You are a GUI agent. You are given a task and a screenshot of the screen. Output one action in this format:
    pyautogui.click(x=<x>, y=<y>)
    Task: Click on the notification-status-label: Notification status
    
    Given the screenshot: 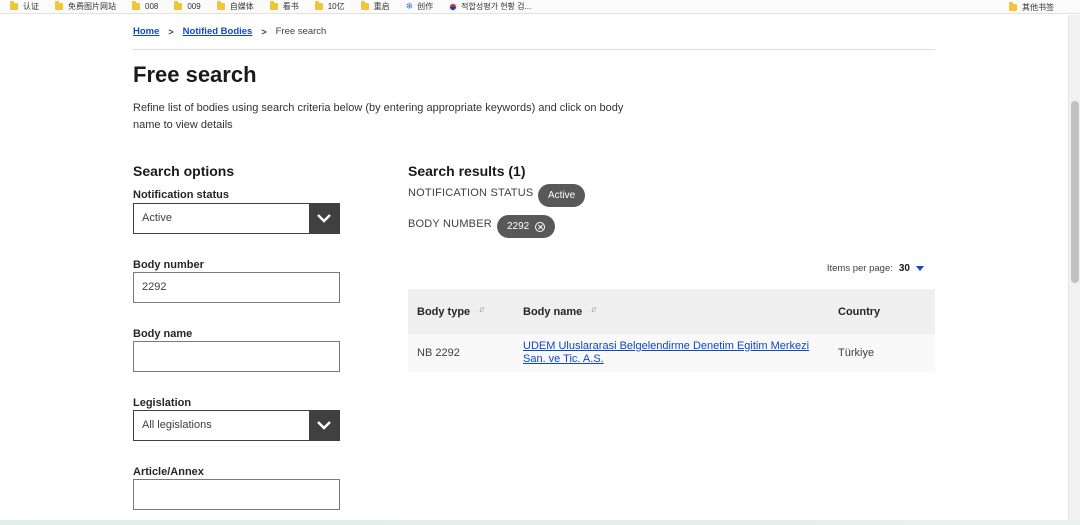 What is the action you would take?
    pyautogui.click(x=181, y=195)
    